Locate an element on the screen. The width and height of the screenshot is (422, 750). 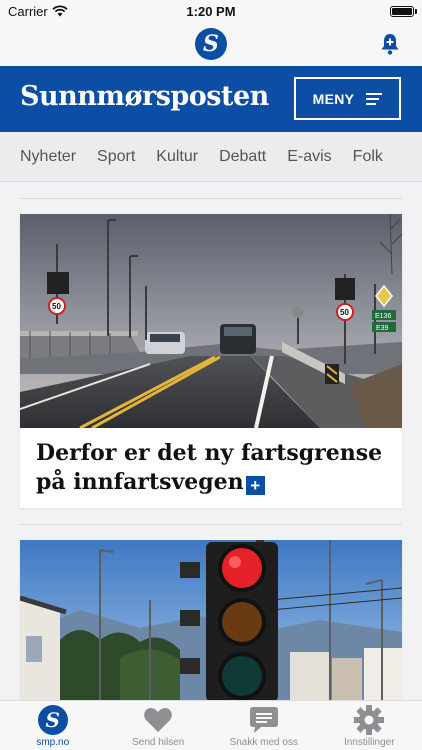
bottom-tab-label: Snakk med oss is located at coordinates (263, 742).